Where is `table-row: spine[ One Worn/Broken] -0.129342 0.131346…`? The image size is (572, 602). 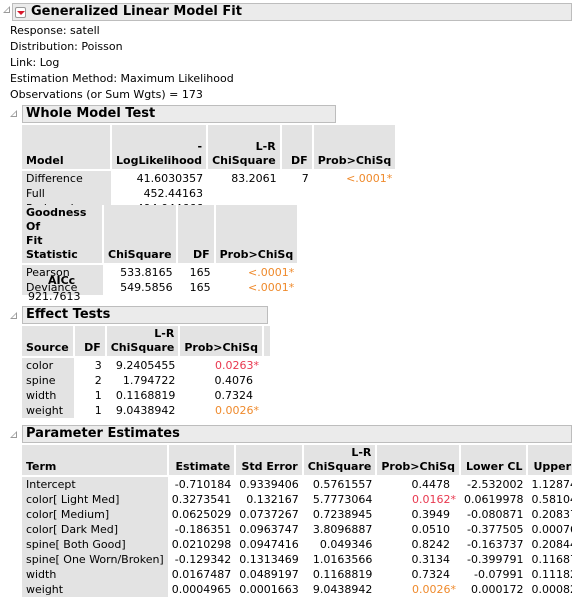
table-row: spine[ One Worn/Broken] -0.129342 0.131346… is located at coordinates (297, 559).